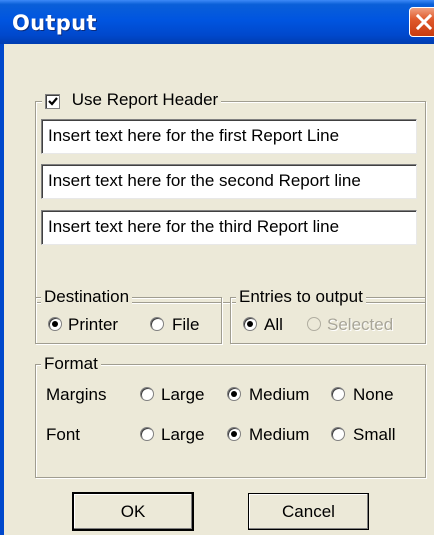 Image resolution: width=434 pixels, height=535 pixels. What do you see at coordinates (217, 22) in the screenshot?
I see `title-bar: Output` at bounding box center [217, 22].